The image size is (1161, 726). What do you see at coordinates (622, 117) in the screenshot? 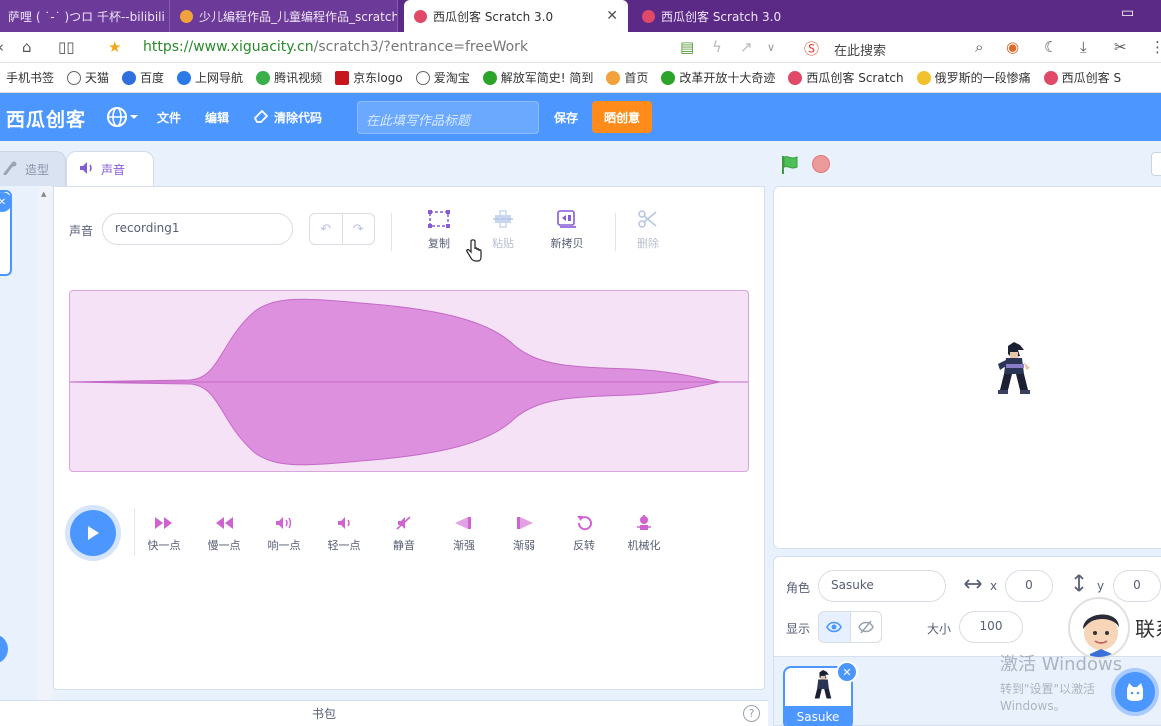
I see `share-button: 晒创意` at bounding box center [622, 117].